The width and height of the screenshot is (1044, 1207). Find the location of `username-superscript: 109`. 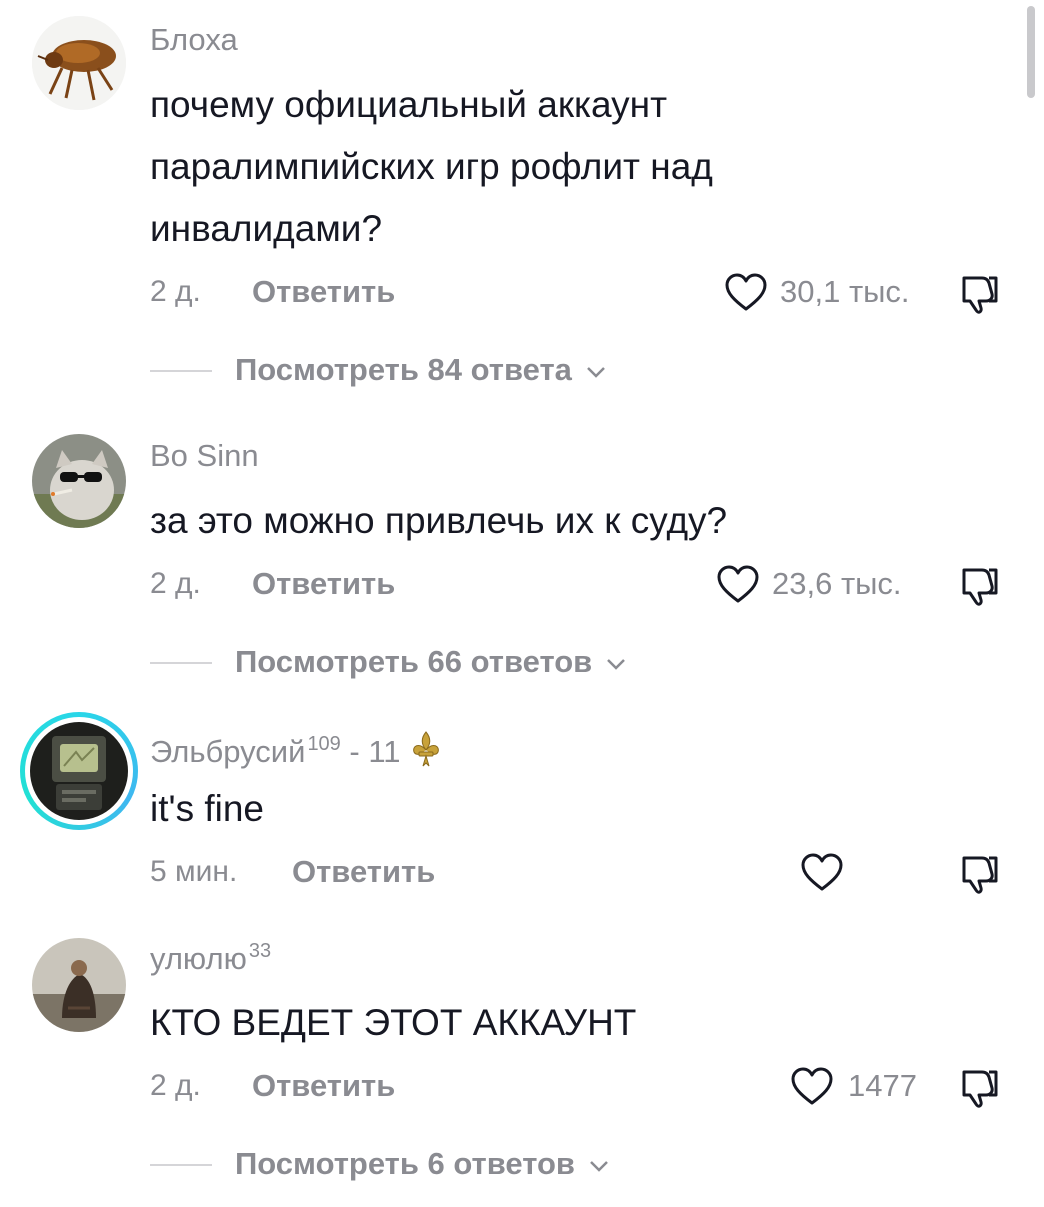

username-superscript: 109 is located at coordinates (324, 744).